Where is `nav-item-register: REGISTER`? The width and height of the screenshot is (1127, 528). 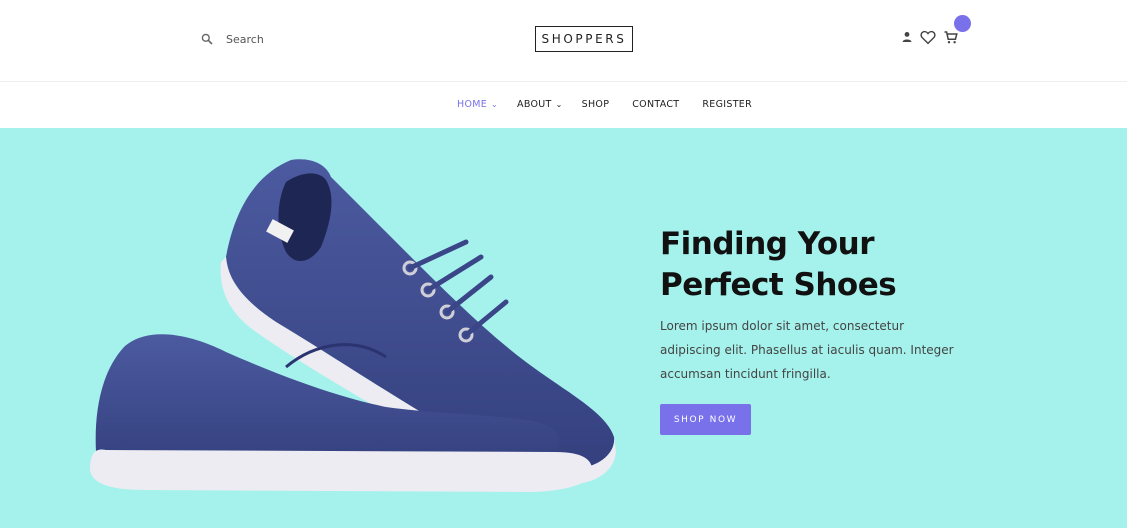 nav-item-register: REGISTER is located at coordinates (727, 104).